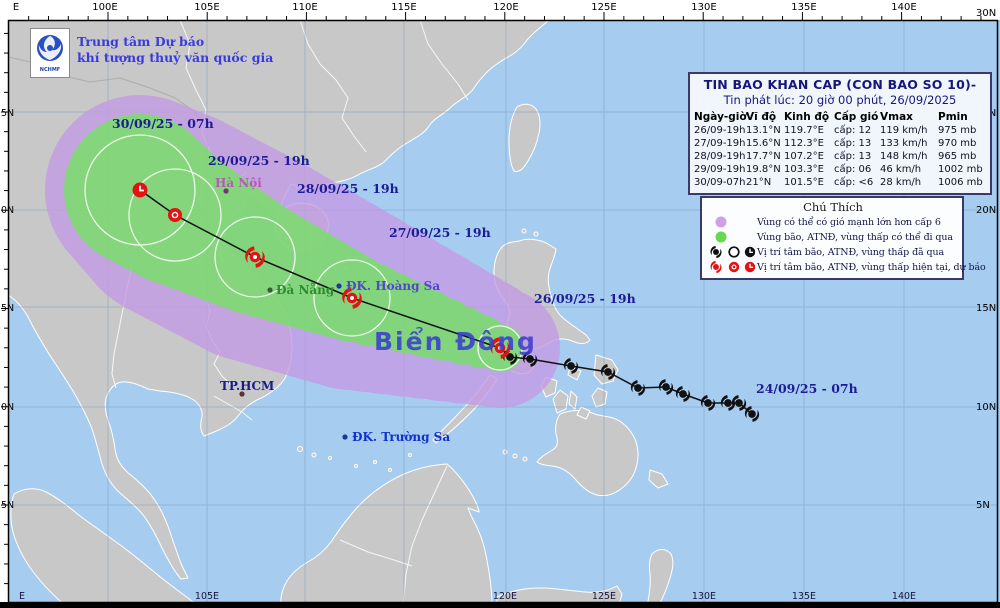  I want to click on sea-name-label: Biển Đông, so click(455, 341).